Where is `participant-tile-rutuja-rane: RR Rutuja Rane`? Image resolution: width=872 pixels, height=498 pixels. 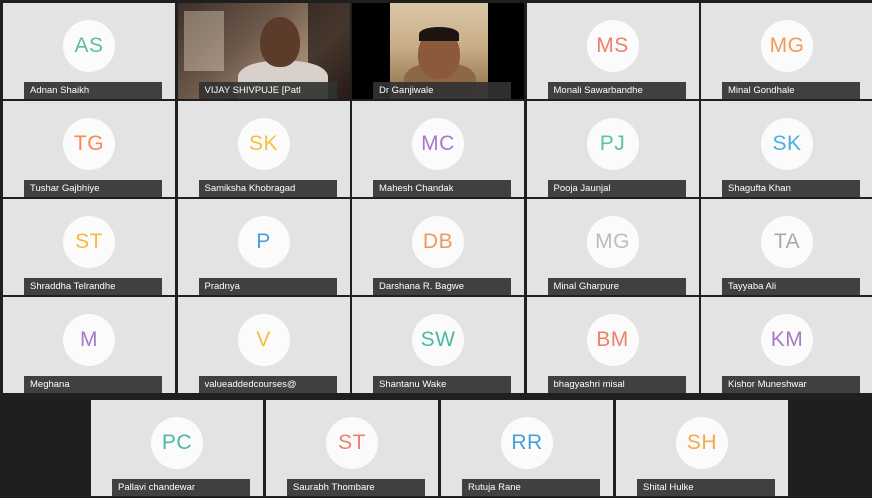 participant-tile-rutuja-rane: RR Rutuja Rane is located at coordinates (527, 448).